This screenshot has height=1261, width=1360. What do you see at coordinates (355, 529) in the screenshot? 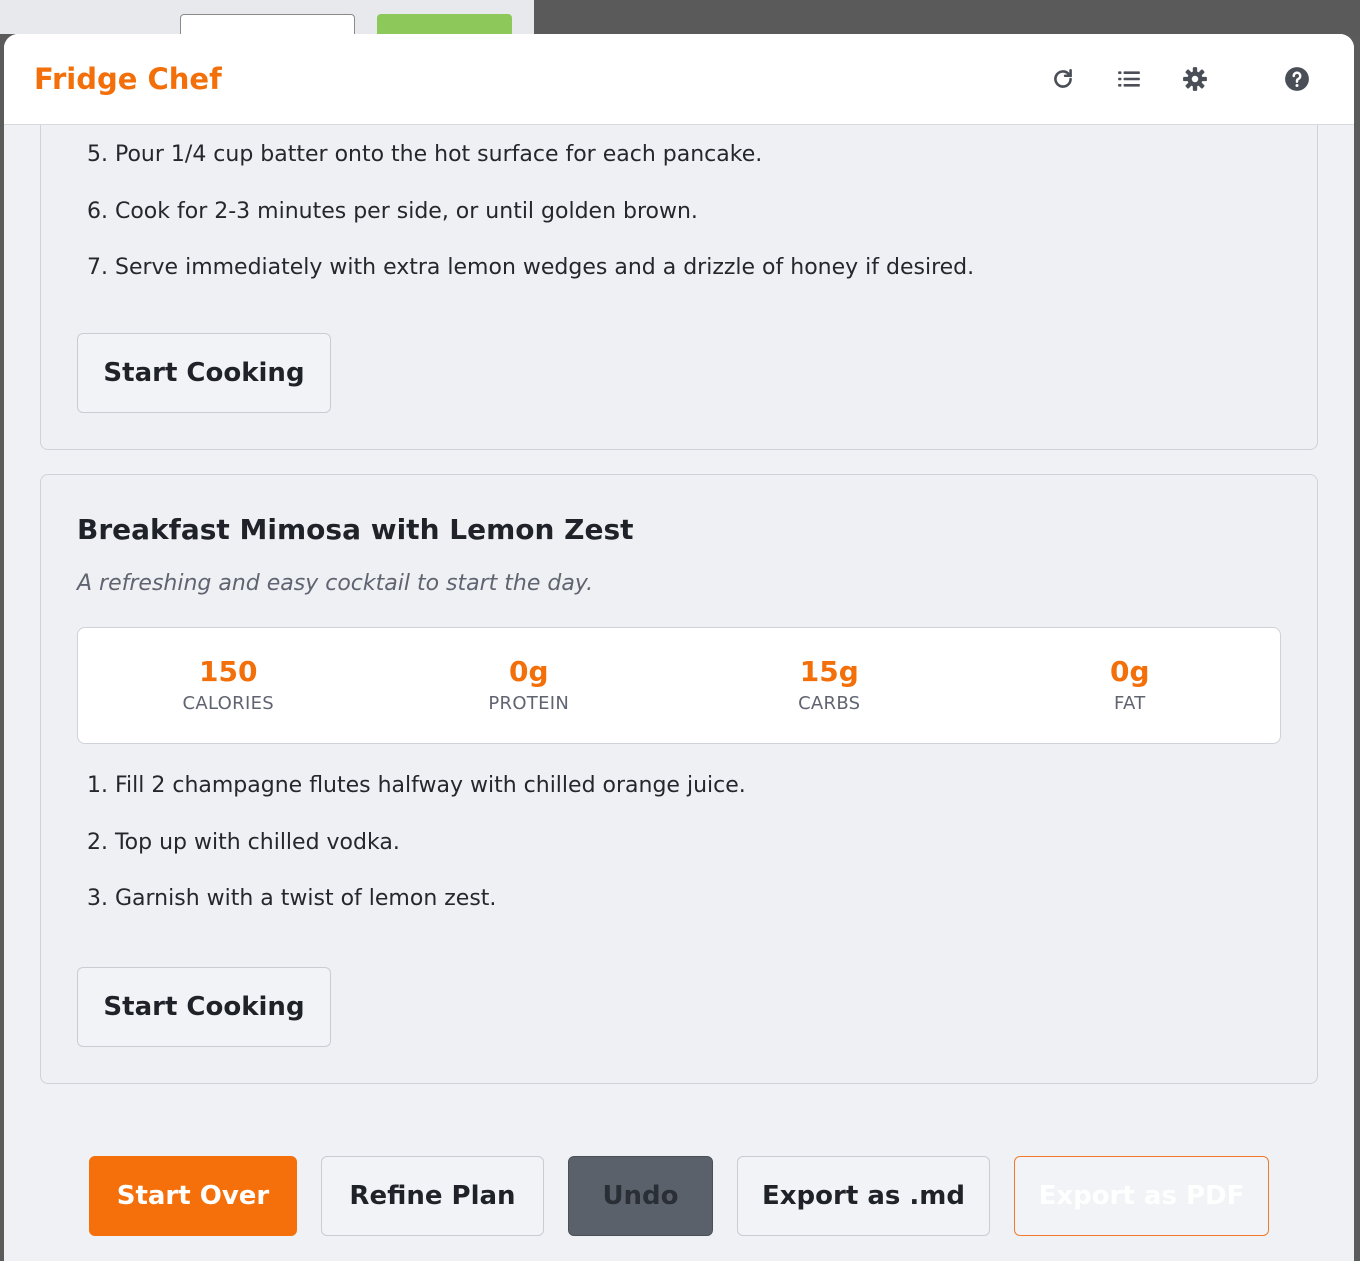
I see `recipe-title: Breakfast Mimosa with Lemon Zest` at bounding box center [355, 529].